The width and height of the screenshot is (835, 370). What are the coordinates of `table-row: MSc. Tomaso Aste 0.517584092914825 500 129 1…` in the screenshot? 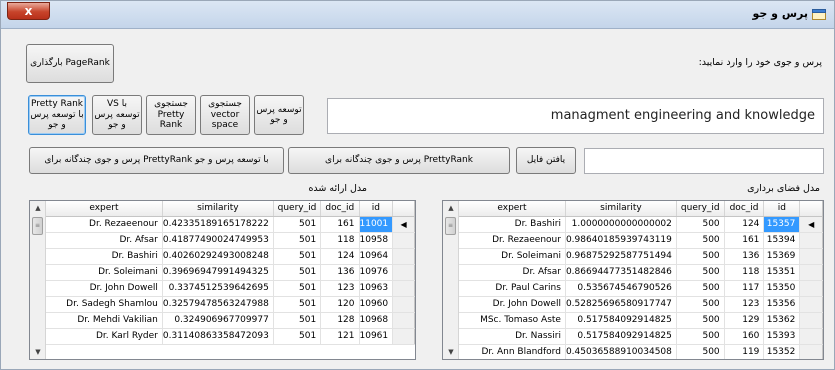 It's located at (641, 320).